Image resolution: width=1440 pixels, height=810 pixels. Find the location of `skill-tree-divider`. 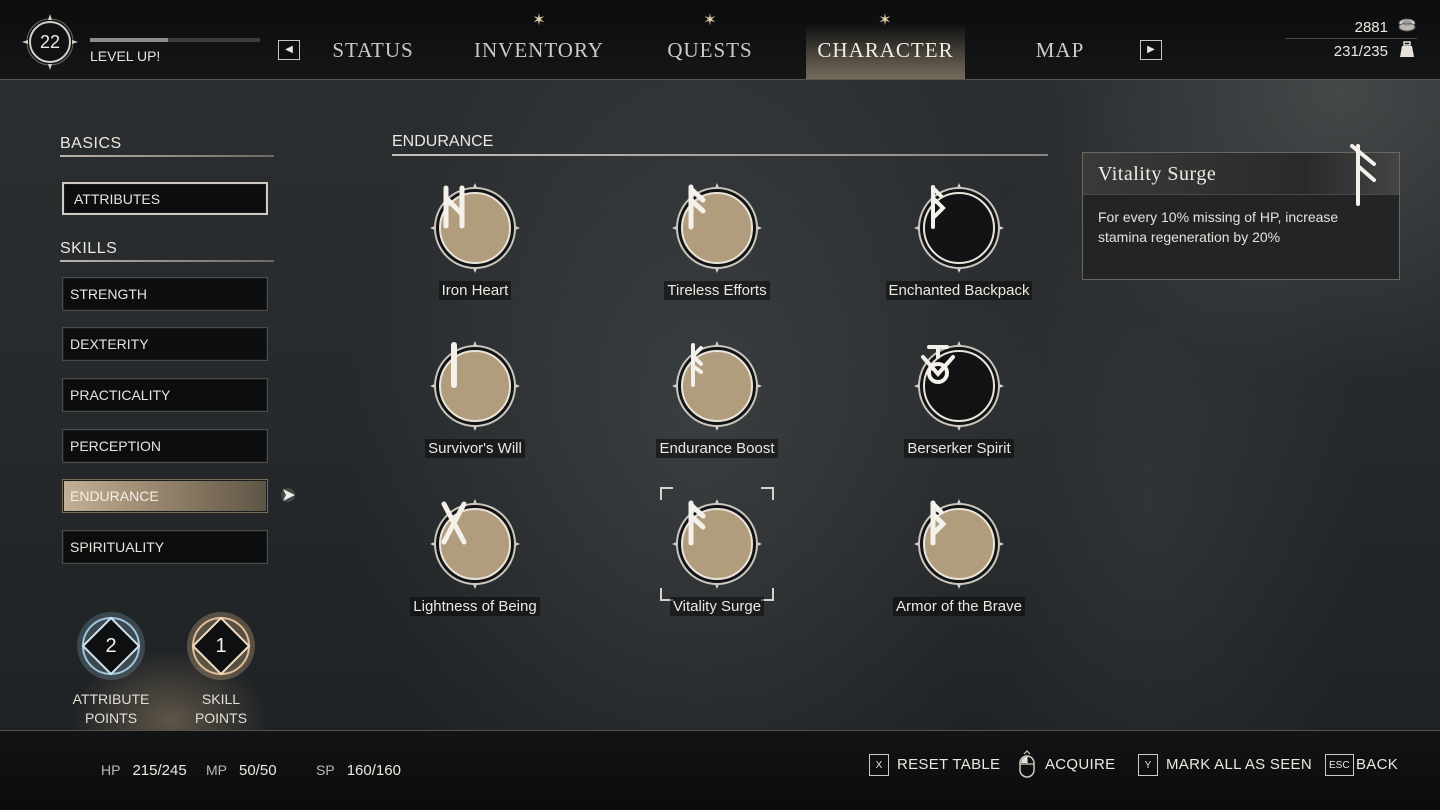

skill-tree-divider is located at coordinates (720, 155).